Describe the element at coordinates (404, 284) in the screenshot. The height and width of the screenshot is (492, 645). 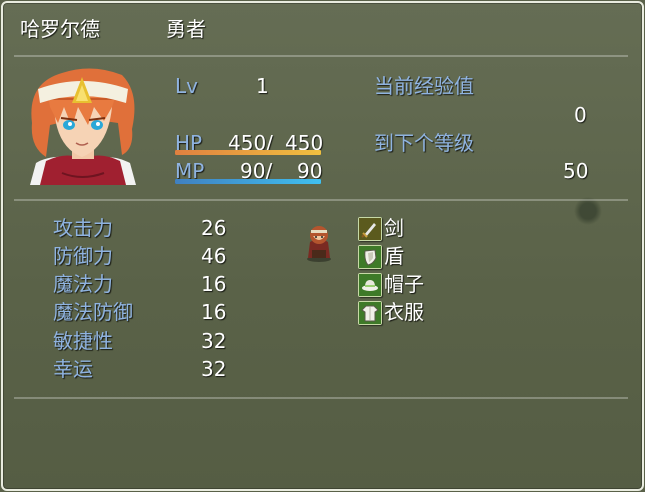
I see `equip-item-name: 帽子` at that location.